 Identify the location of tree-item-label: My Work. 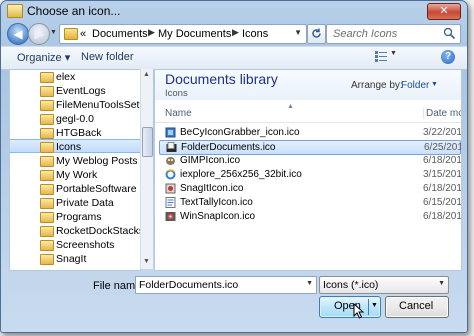
(77, 175).